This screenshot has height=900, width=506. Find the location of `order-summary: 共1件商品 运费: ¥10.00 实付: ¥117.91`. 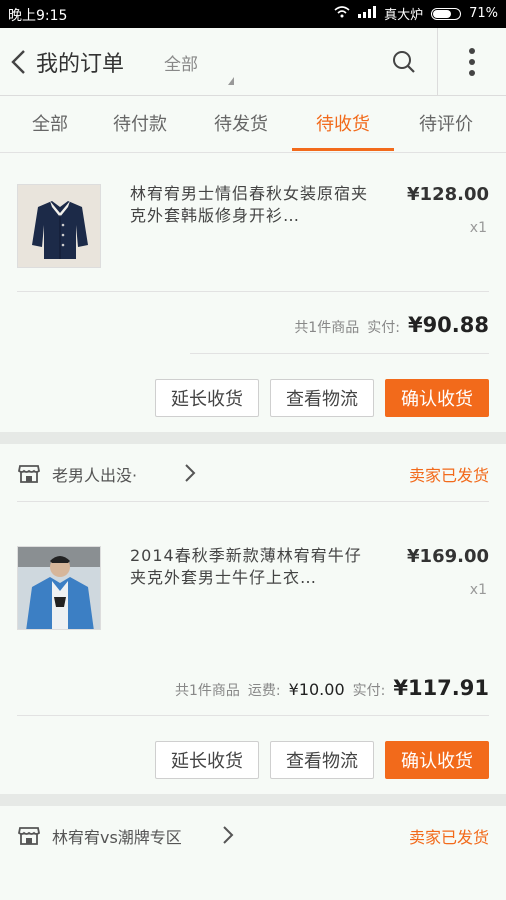

order-summary: 共1件商品 运费: ¥10.00 实付: ¥117.91 is located at coordinates (332, 688).